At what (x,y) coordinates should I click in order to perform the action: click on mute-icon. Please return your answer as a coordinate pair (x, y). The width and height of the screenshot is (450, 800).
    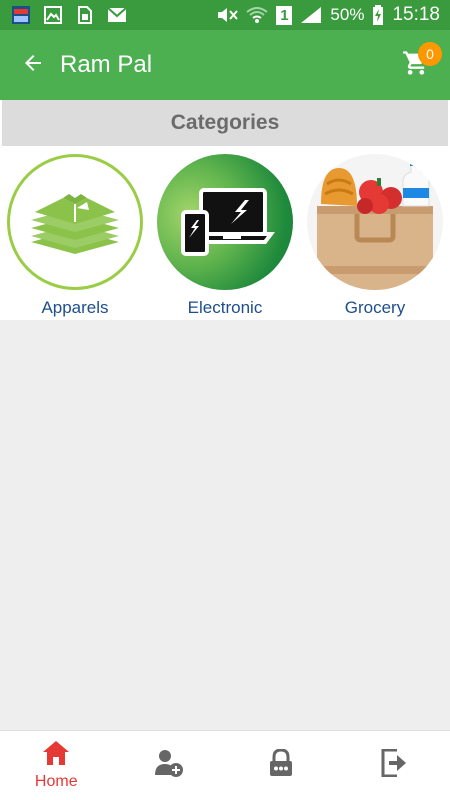
    Looking at the image, I should click on (227, 15).